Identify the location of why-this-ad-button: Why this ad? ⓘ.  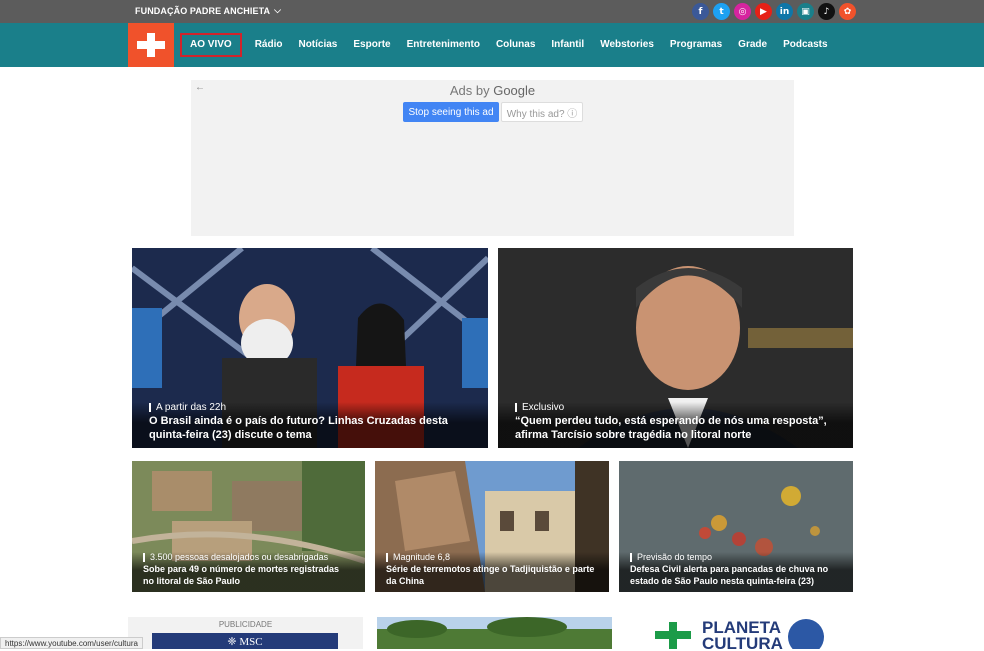
(542, 112).